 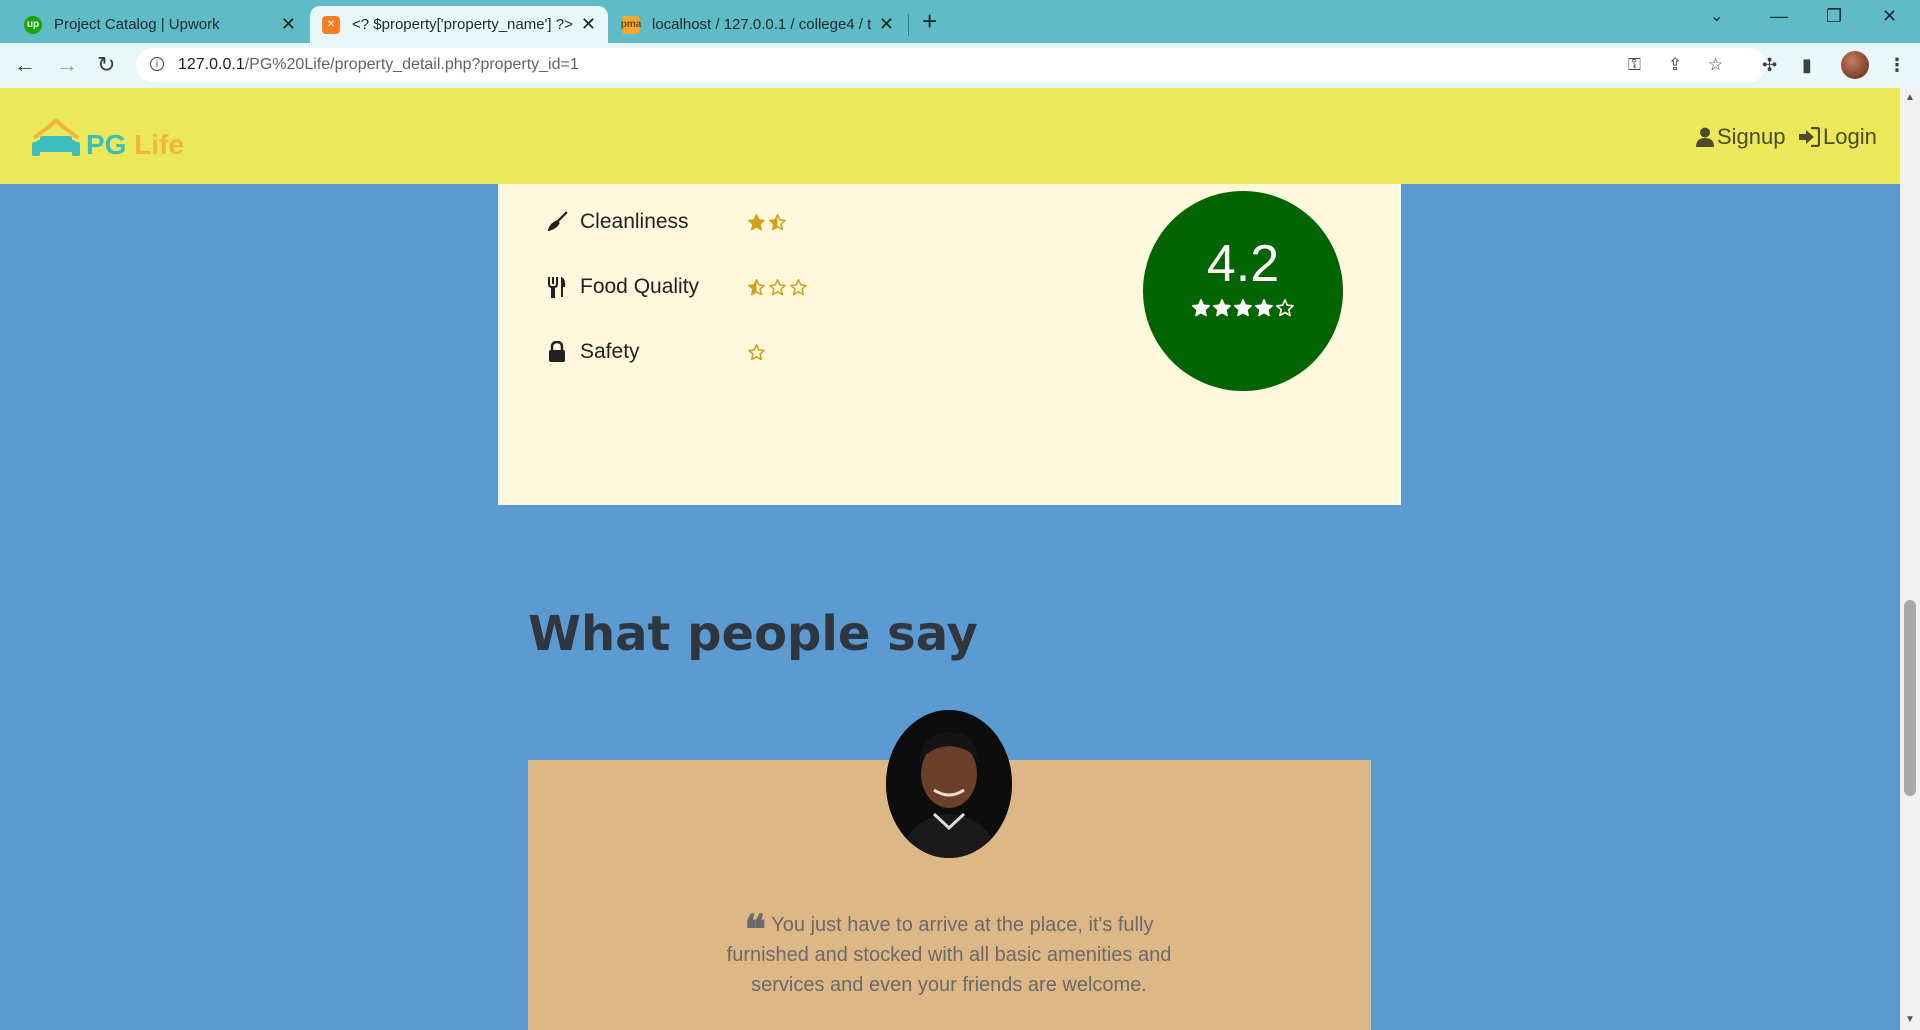 I want to click on phpmyadmin-icon: pma, so click(x=631, y=24).